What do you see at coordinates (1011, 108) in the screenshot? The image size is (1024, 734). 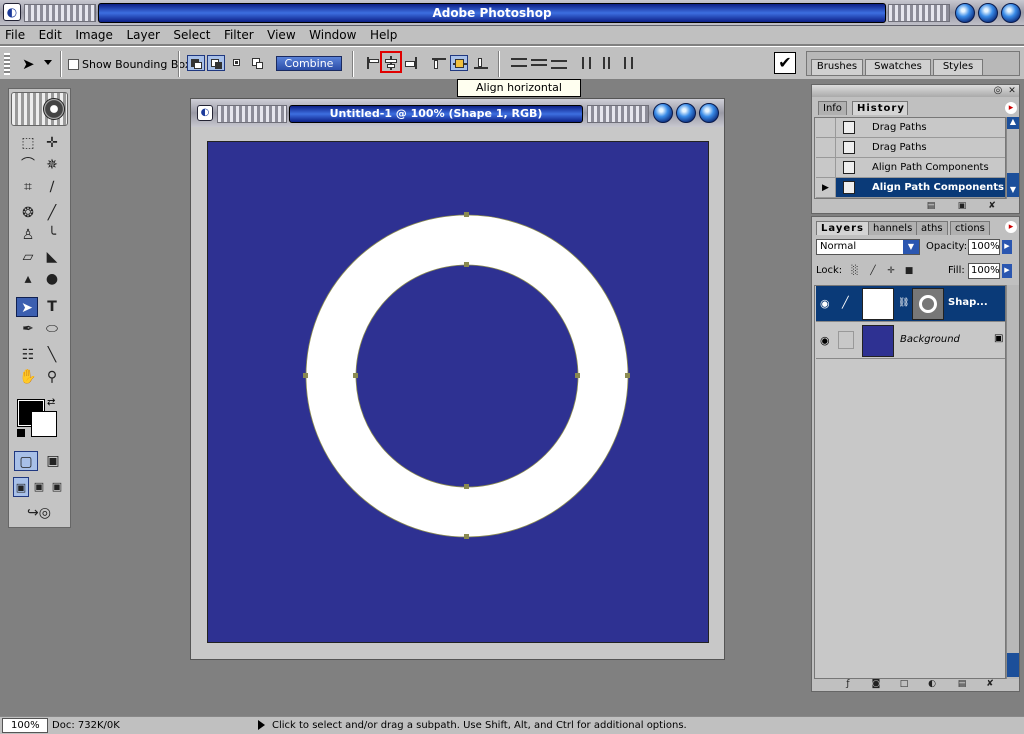 I see `history-panel-menu-icon: ▸` at bounding box center [1011, 108].